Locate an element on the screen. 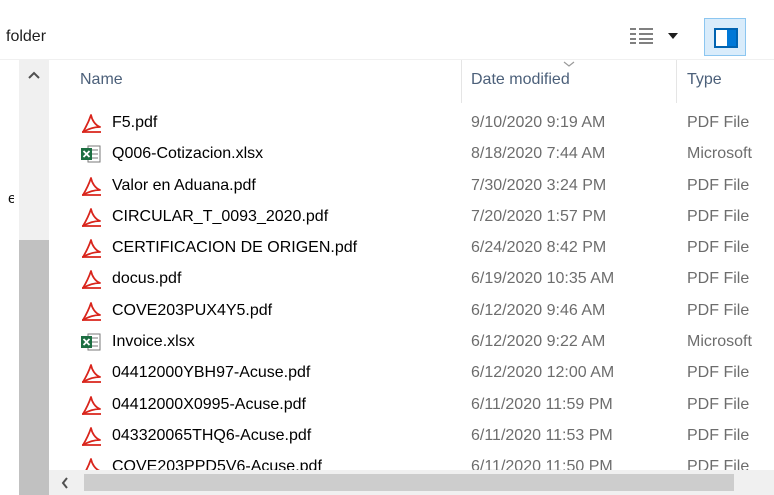  file-date-modified: 6/11/2020 11:53 PM is located at coordinates (542, 435).